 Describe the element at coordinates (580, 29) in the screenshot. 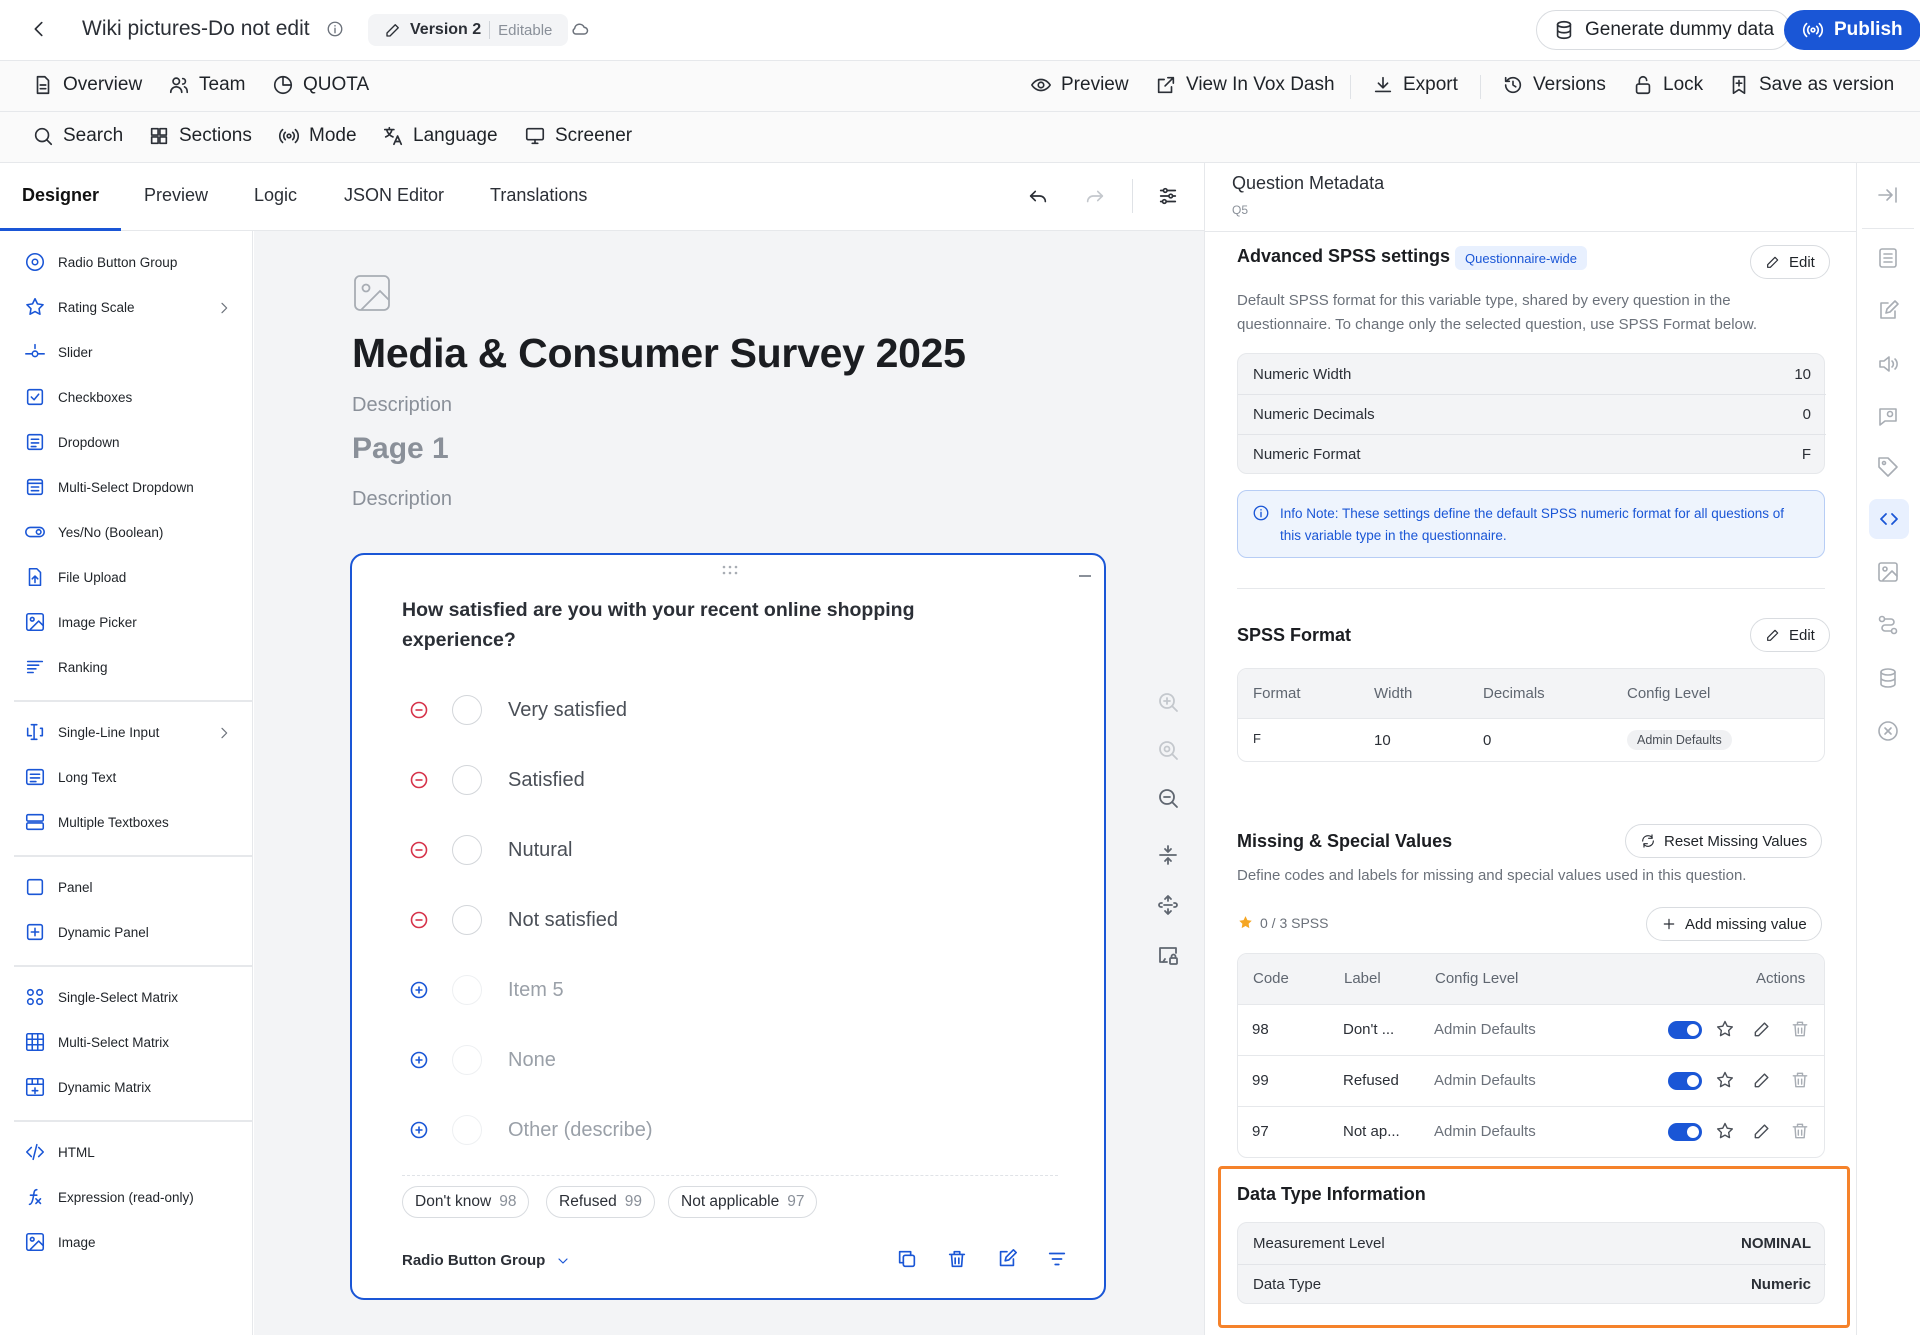

I see `cloud-sync-icon` at that location.